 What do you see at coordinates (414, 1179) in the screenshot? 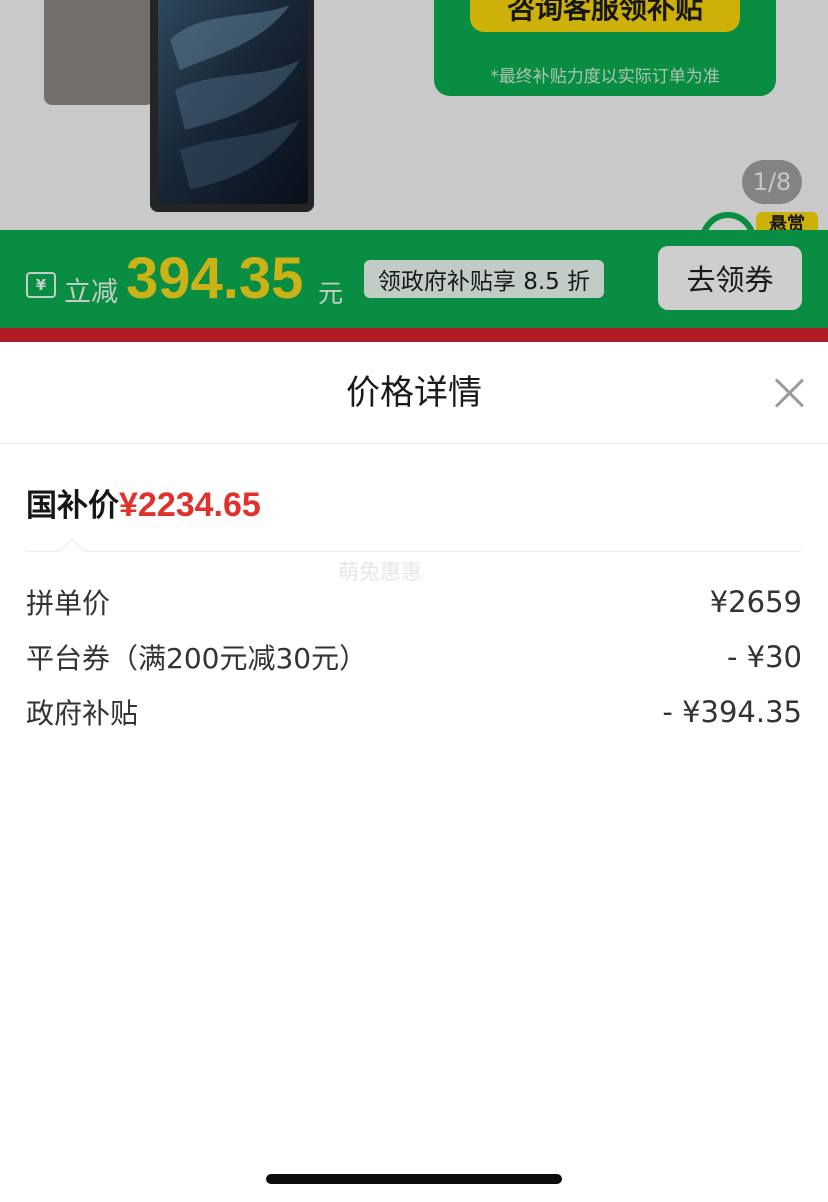
I see `home-indicator` at bounding box center [414, 1179].